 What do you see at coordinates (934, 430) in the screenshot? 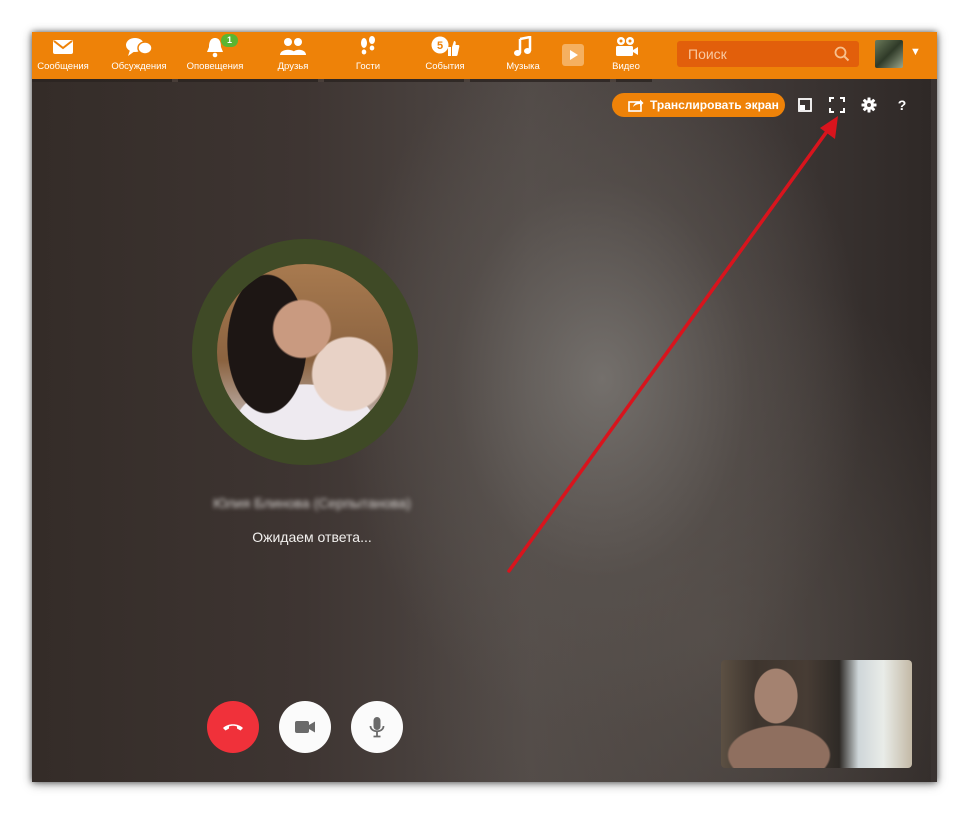
I see `scrollbar-track` at bounding box center [934, 430].